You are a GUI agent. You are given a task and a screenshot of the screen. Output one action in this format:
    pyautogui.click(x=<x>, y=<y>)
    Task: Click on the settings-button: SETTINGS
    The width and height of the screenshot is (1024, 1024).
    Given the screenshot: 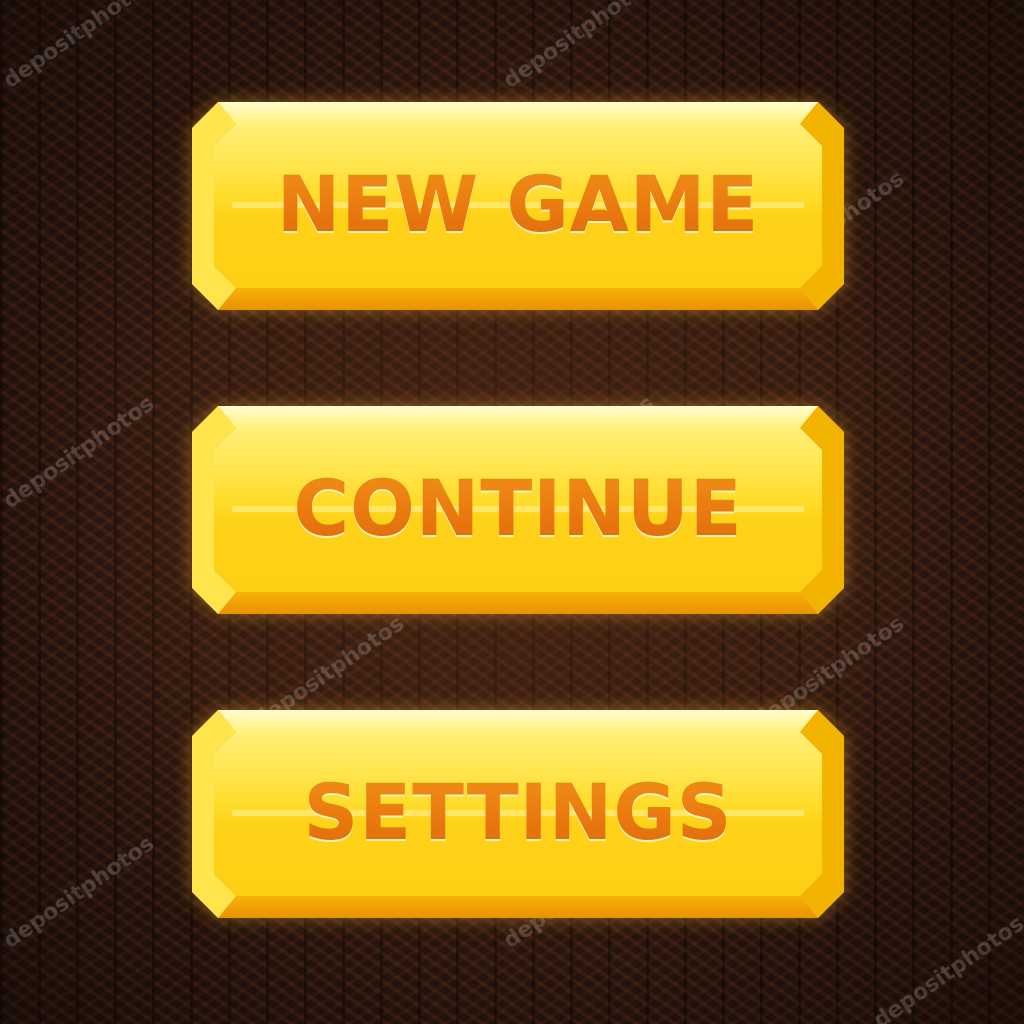 What is the action you would take?
    pyautogui.click(x=518, y=814)
    